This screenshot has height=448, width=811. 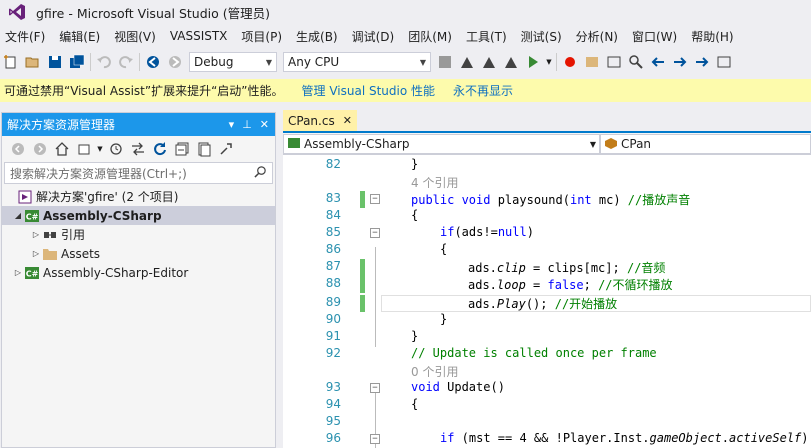 What do you see at coordinates (233, 62) in the screenshot?
I see `configuration-select: Debug ▼` at bounding box center [233, 62].